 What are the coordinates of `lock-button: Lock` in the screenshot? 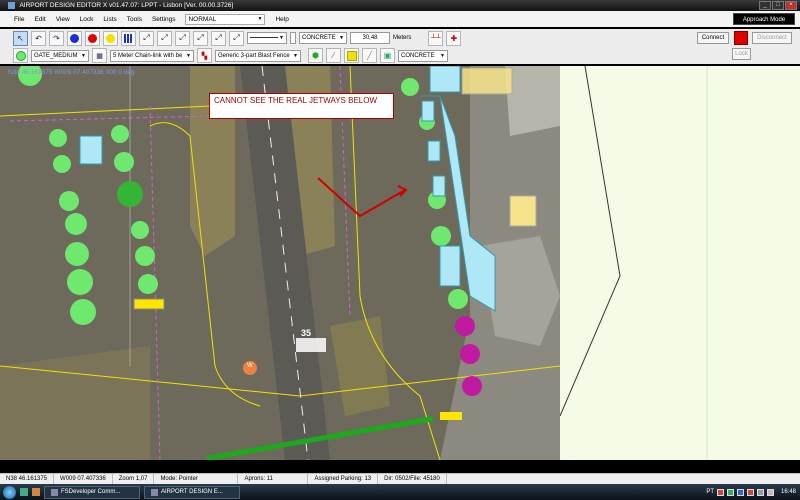 It's located at (741, 54).